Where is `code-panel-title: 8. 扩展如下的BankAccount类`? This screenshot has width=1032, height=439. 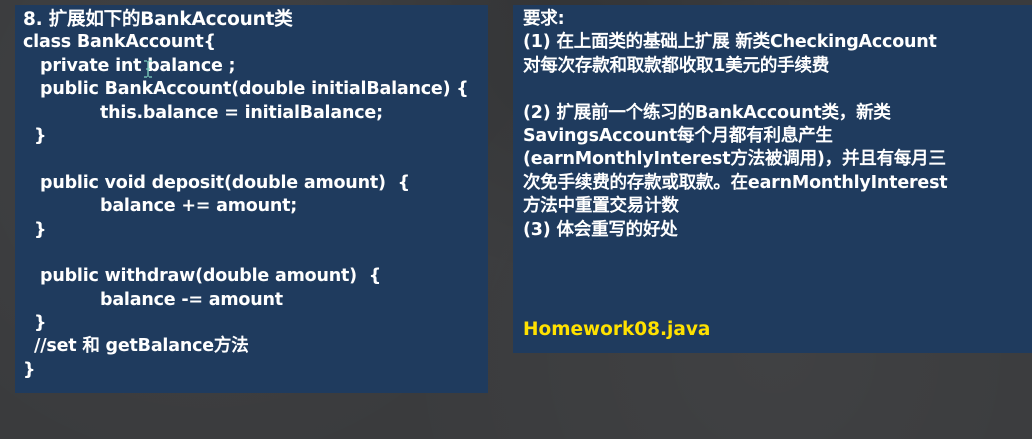
code-panel-title: 8. 扩展如下的BankAccount类 is located at coordinates (158, 19).